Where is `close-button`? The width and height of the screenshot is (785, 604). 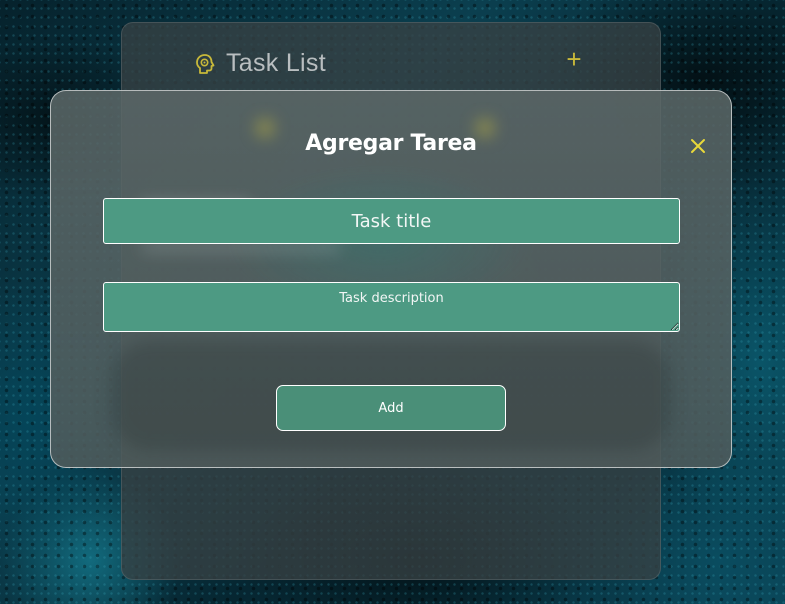
close-button is located at coordinates (698, 146).